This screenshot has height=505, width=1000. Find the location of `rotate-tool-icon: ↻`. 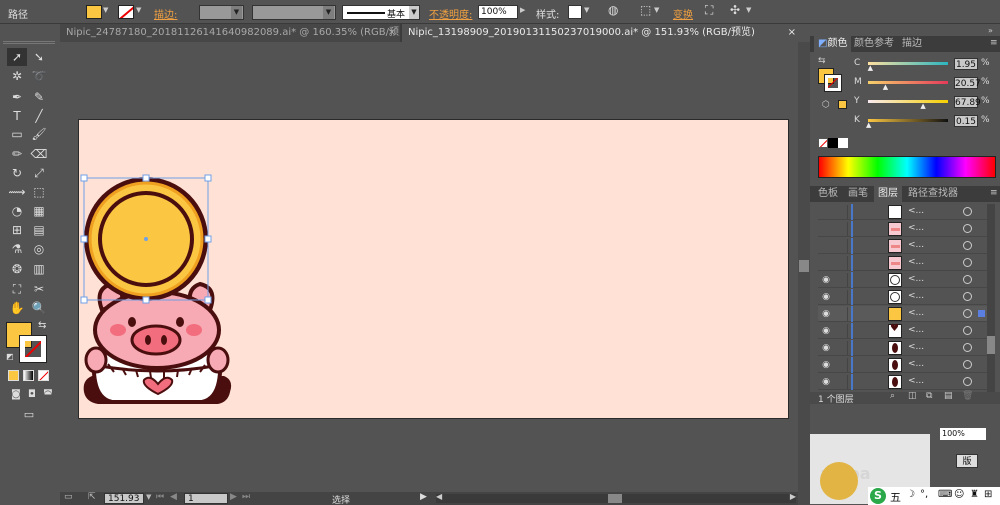

rotate-tool-icon: ↻ is located at coordinates (17, 173).